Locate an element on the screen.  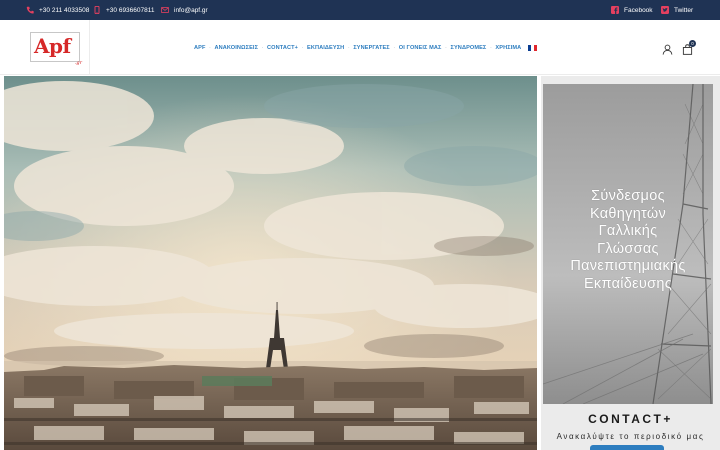
logo-suffix: .gr is located at coordinates (78, 63).